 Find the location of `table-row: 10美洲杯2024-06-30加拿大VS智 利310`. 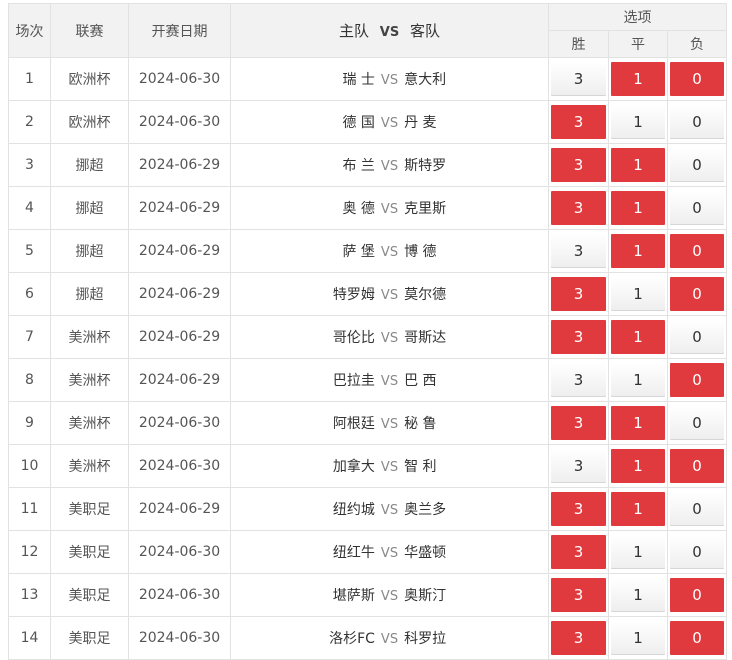

table-row: 10美洲杯2024-06-30加拿大VS智 利310 is located at coordinates (370, 466).